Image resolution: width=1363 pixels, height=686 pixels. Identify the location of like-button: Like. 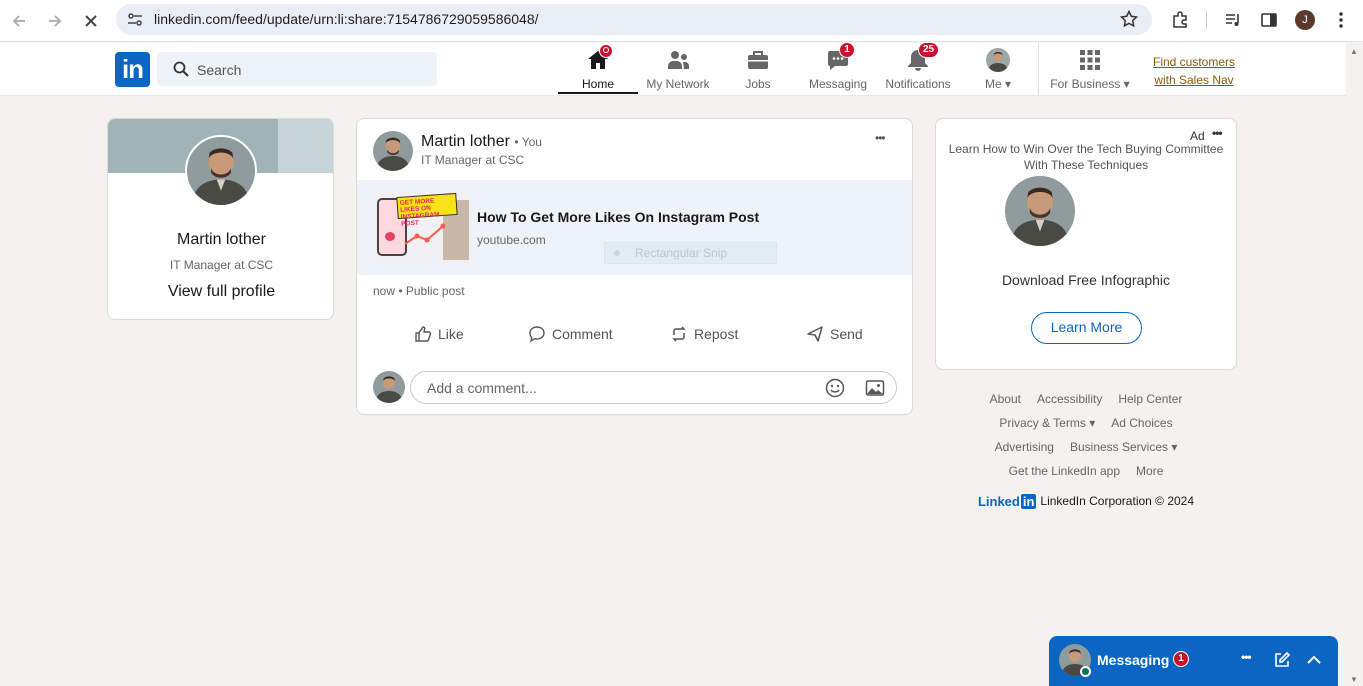
(439, 334).